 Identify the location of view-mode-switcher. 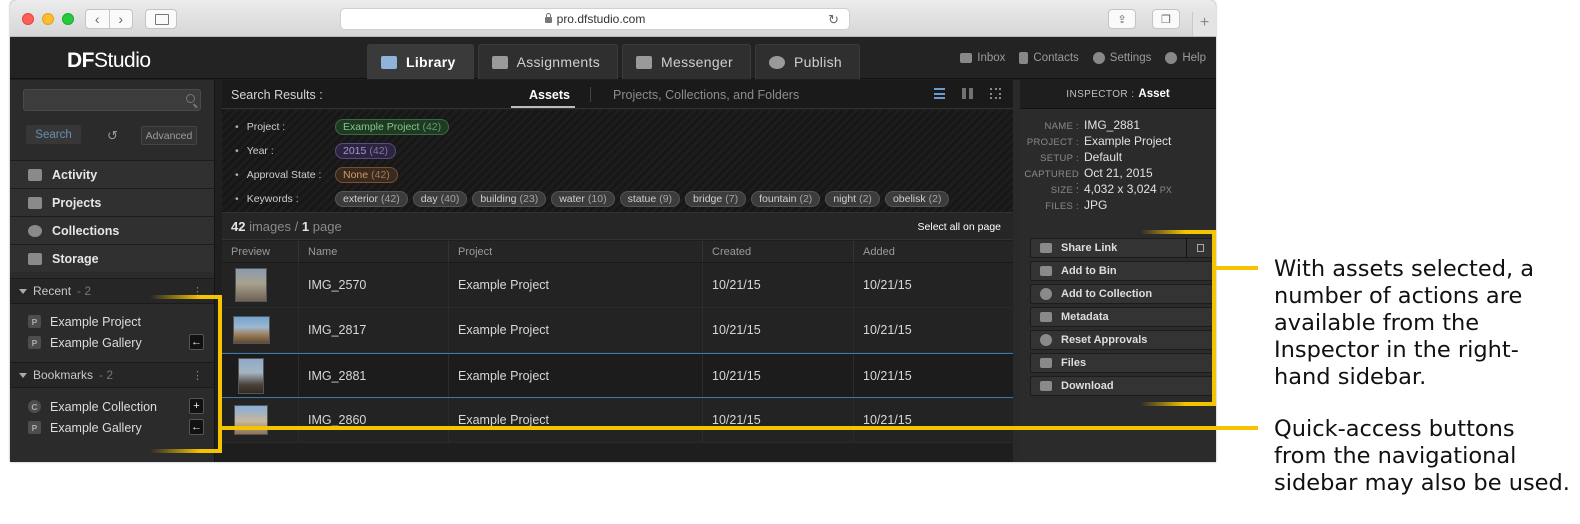
(967, 93).